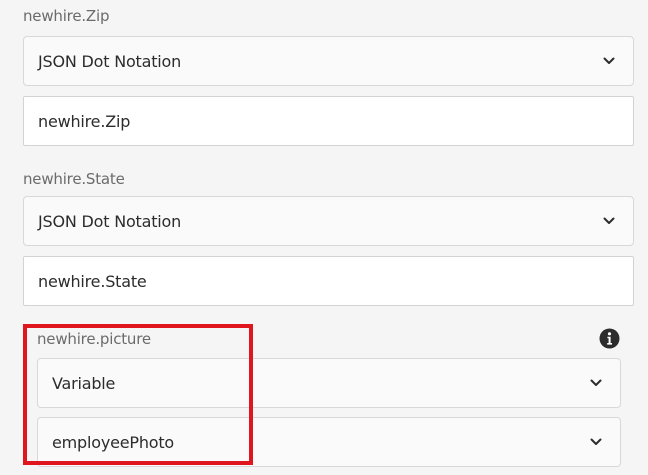 The width and height of the screenshot is (648, 475). Describe the element at coordinates (328, 121) in the screenshot. I see `value-input-zip: newhire.Zip` at that location.